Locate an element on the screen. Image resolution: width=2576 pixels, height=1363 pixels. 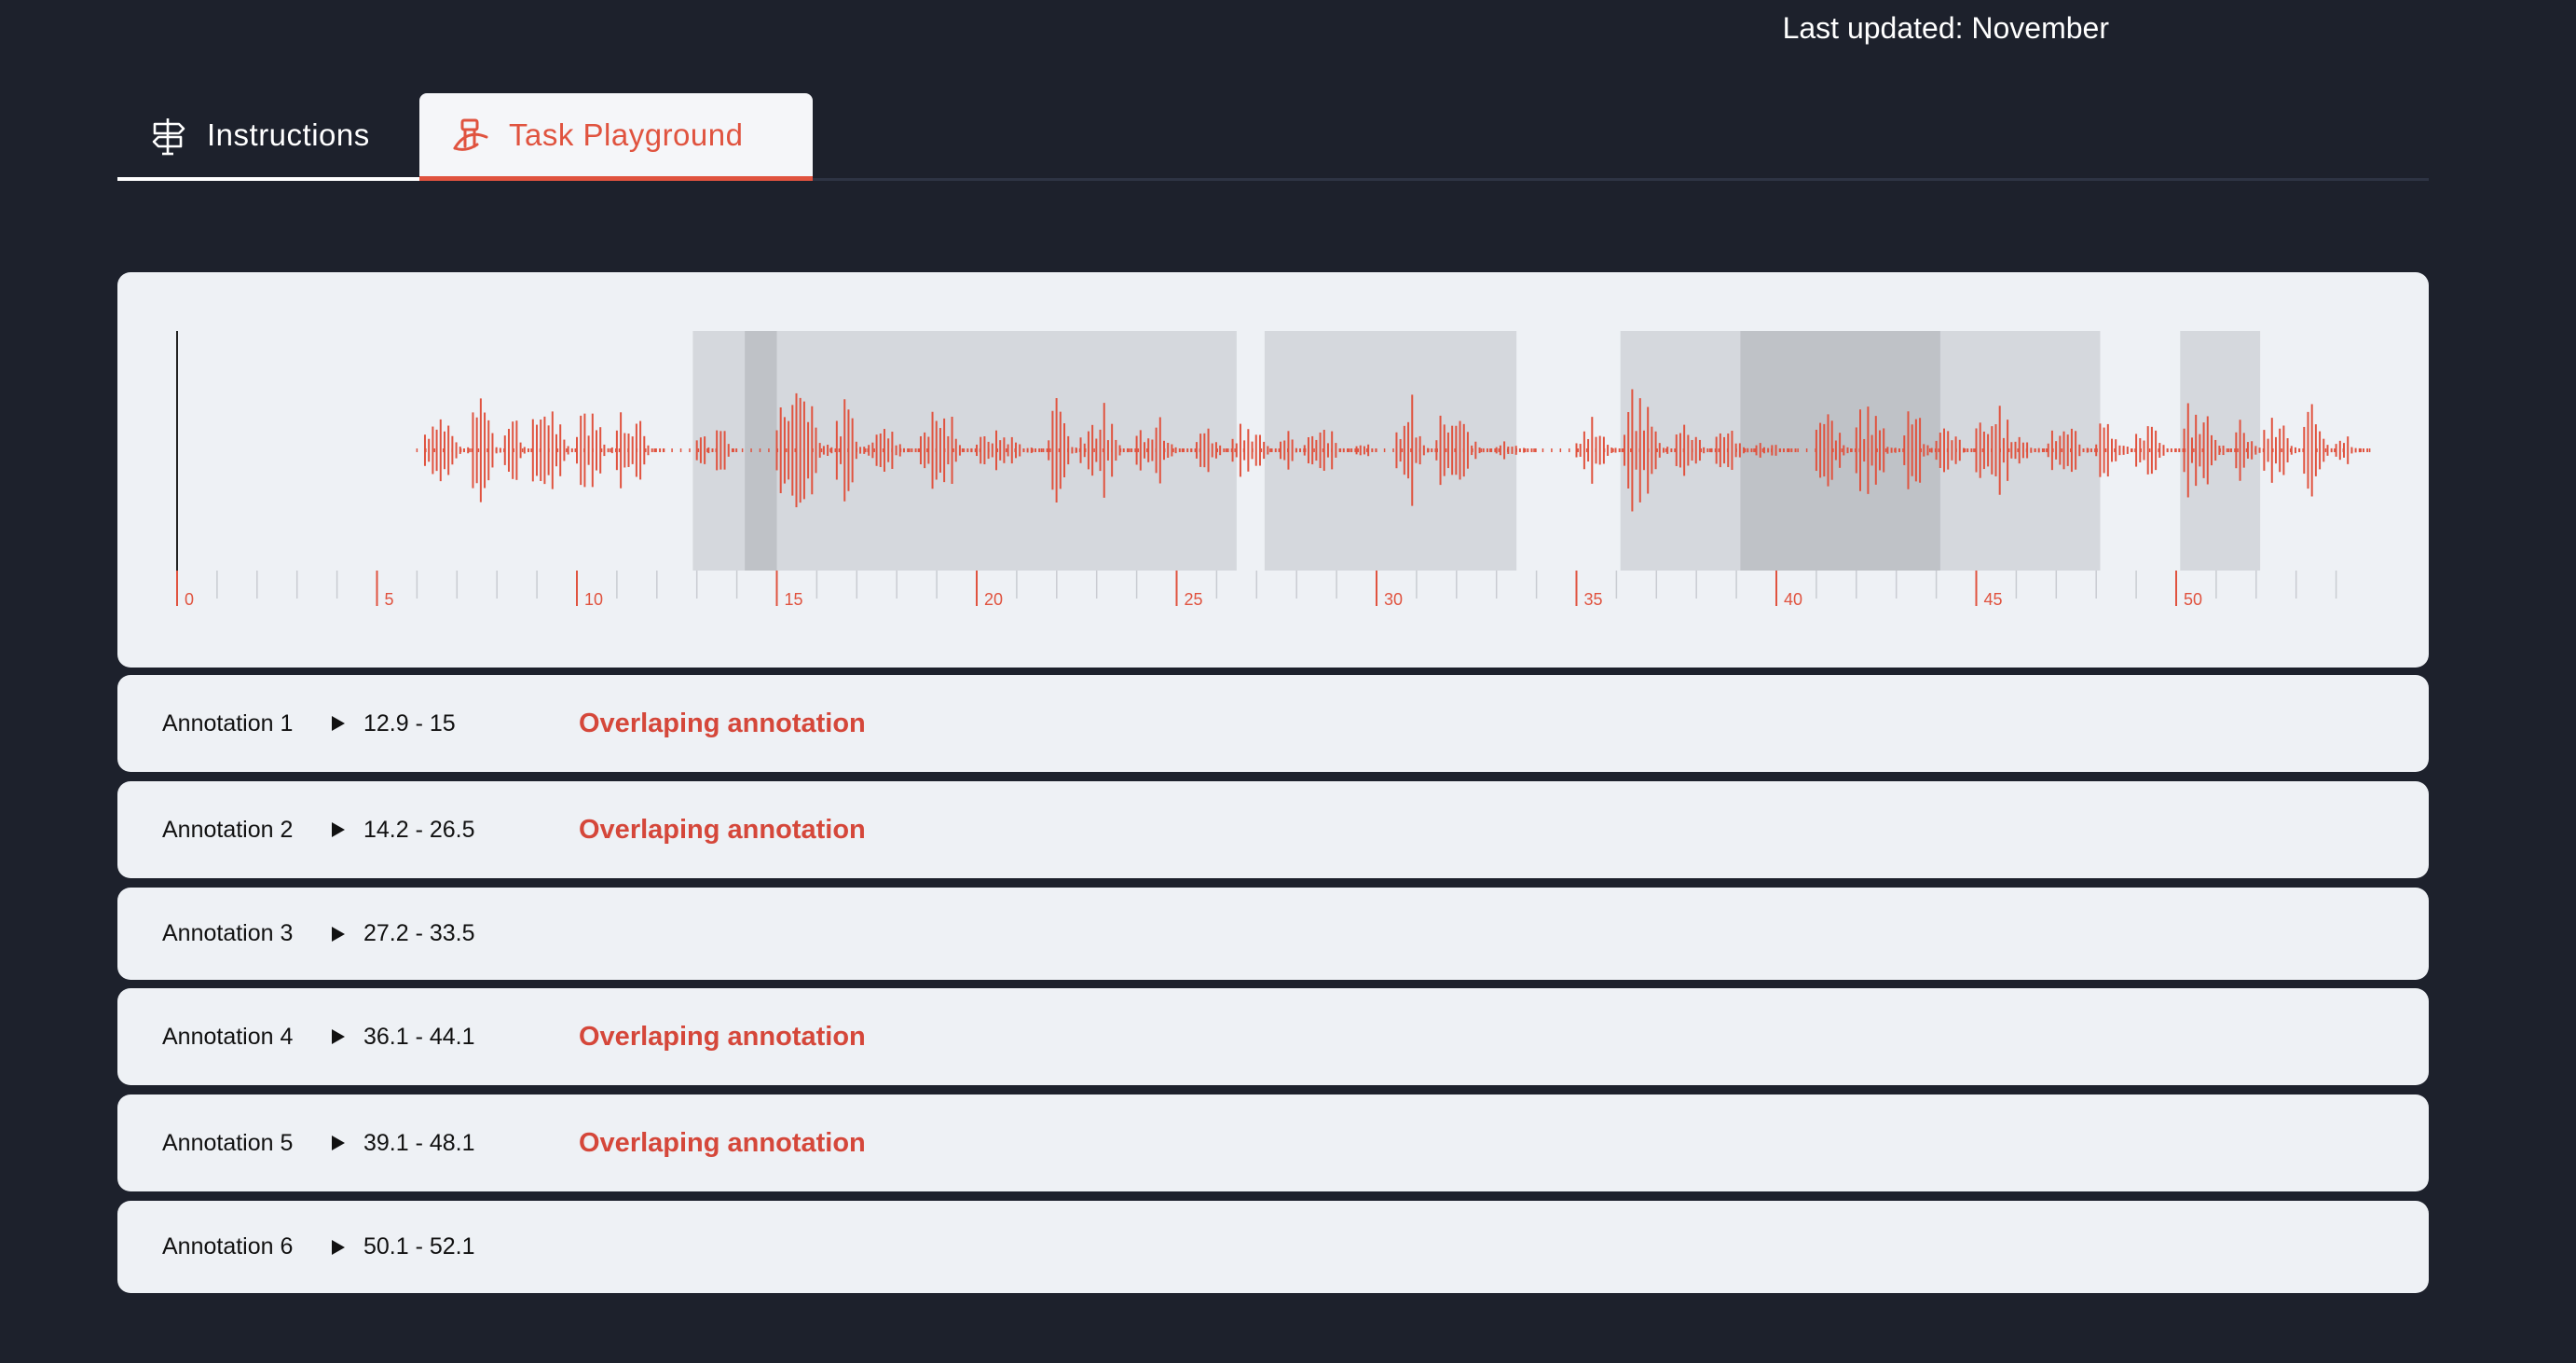
annotation-label: Annotation 4 is located at coordinates (228, 1036).